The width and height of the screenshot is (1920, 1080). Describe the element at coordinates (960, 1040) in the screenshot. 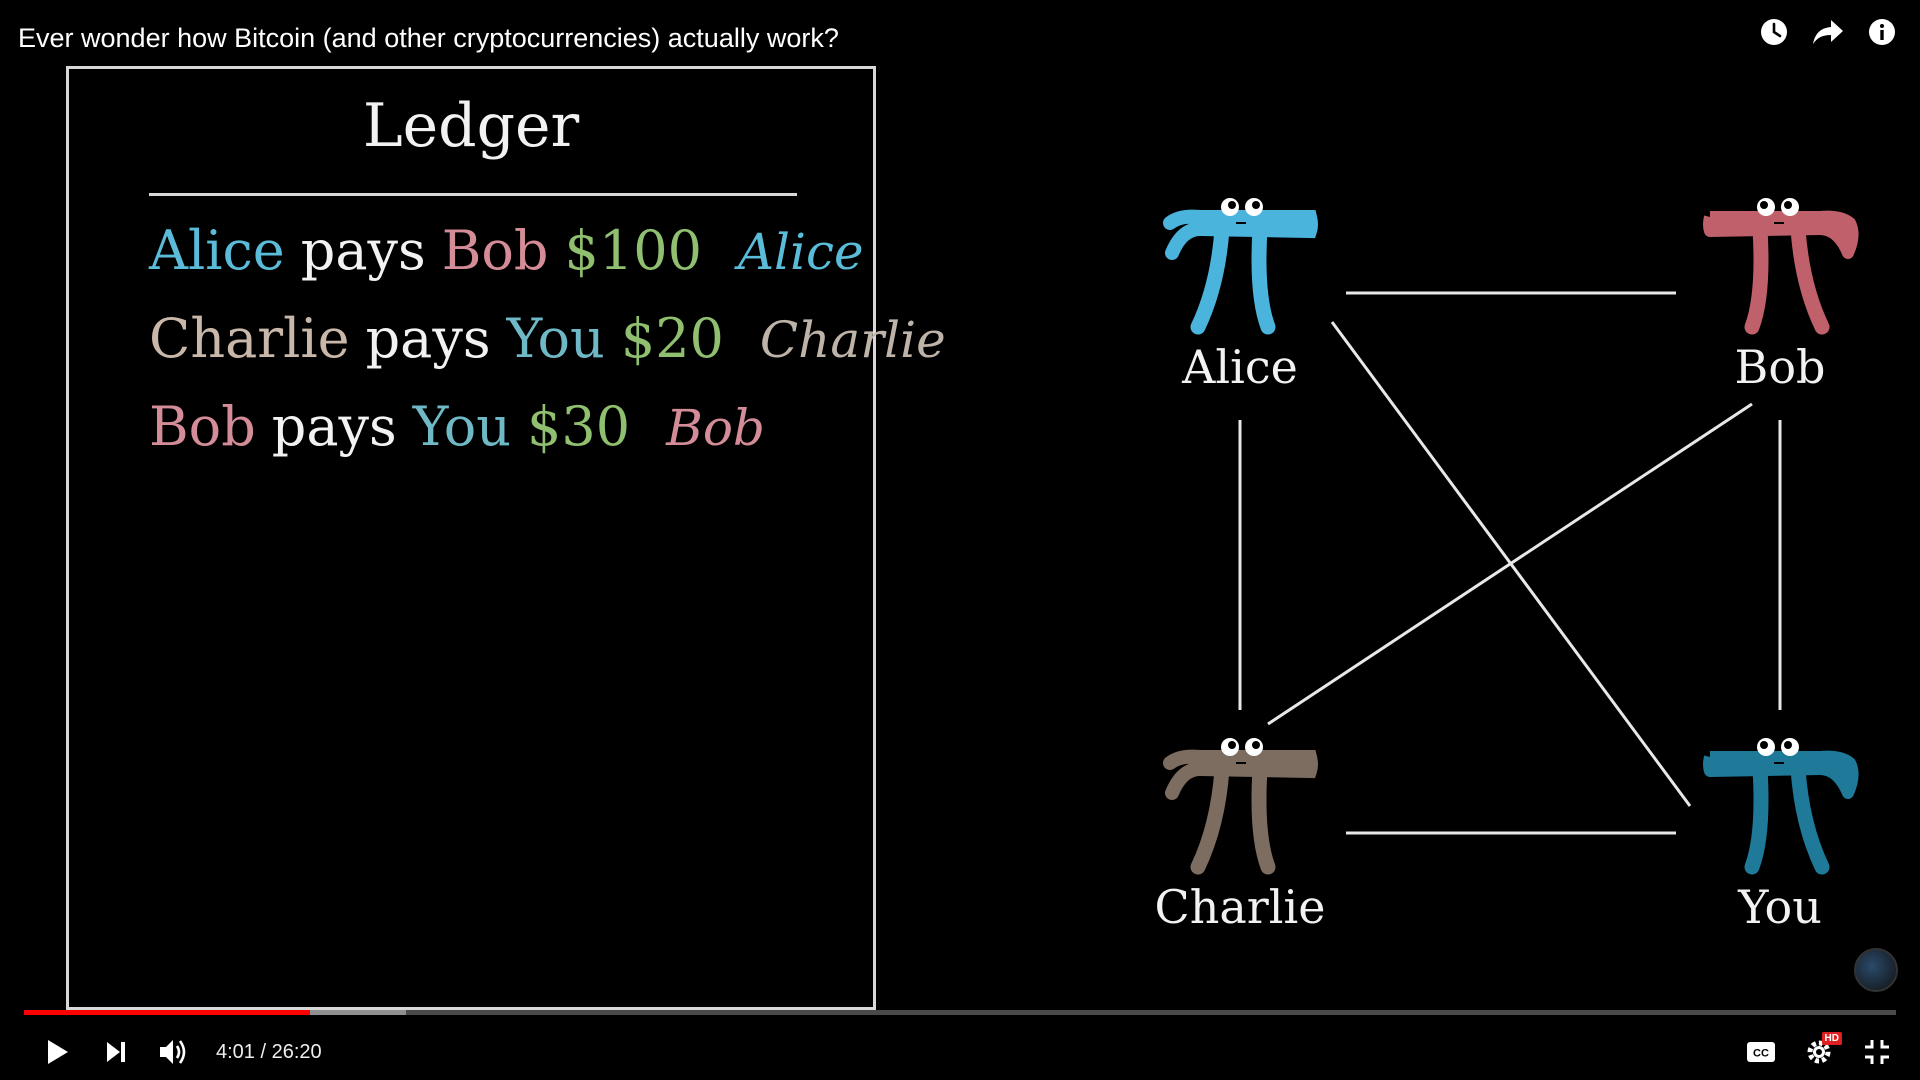

I see `player-controls: 4:01 / 26:20 CC HD` at that location.